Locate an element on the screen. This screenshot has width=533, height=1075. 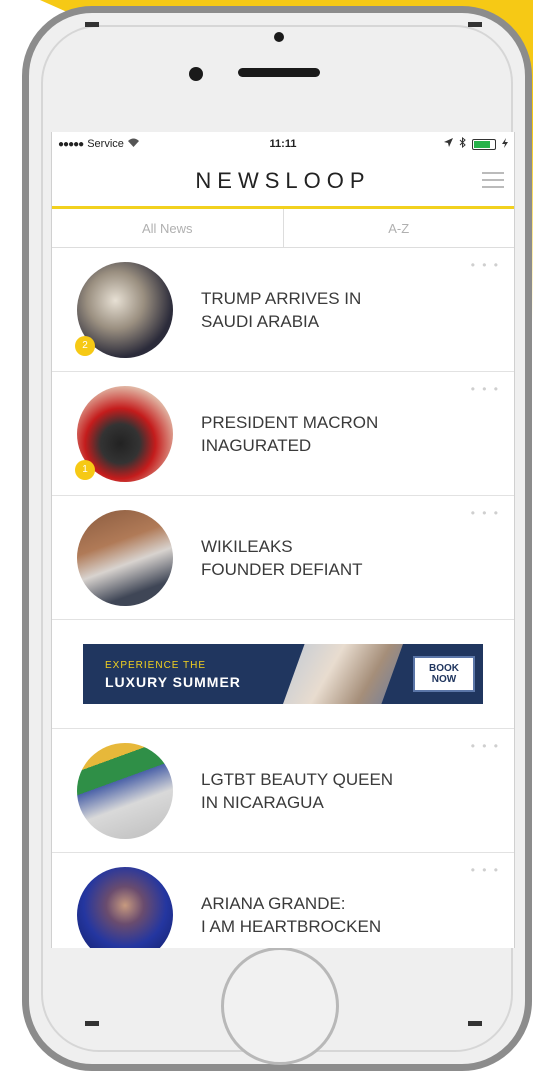
headline-line: WIKILEAKS is located at coordinates (247, 546).